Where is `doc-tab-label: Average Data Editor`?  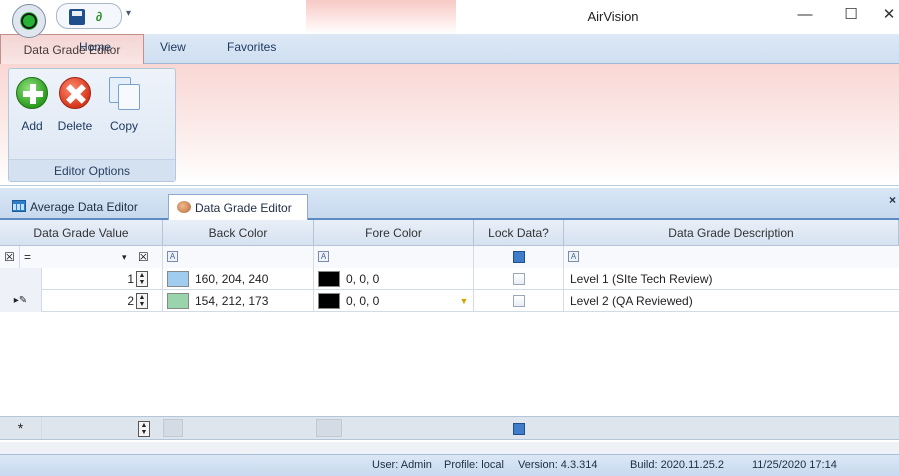
doc-tab-label: Average Data Editor is located at coordinates (84, 207).